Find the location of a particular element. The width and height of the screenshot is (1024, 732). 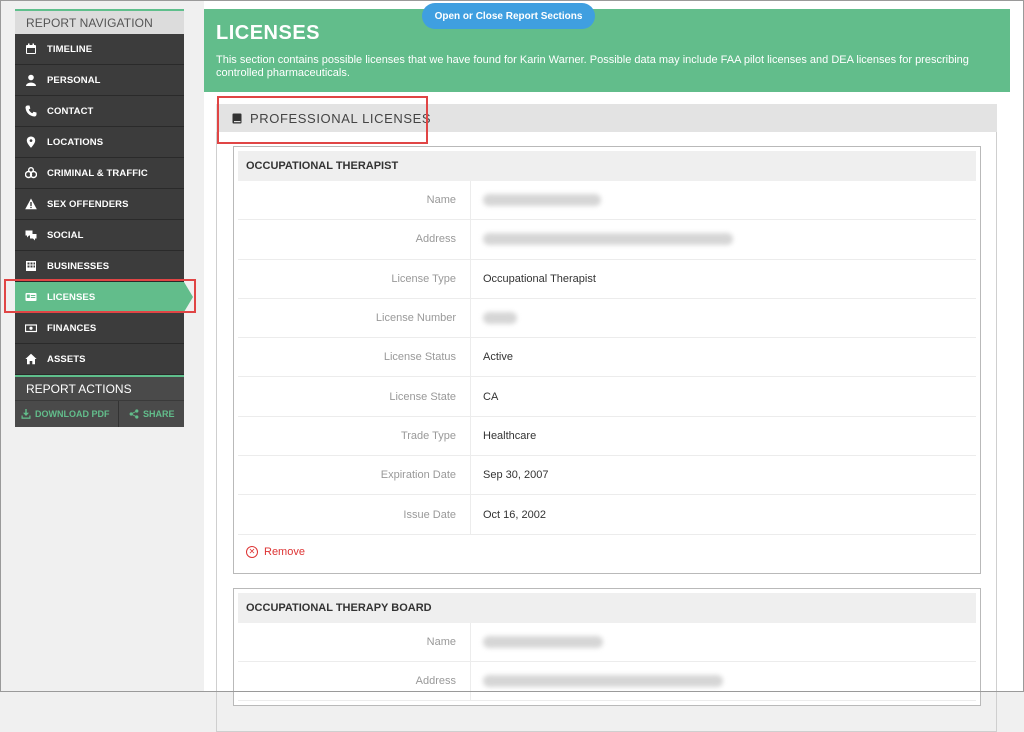

sidebar-item-label: SOCIAL is located at coordinates (65, 235).